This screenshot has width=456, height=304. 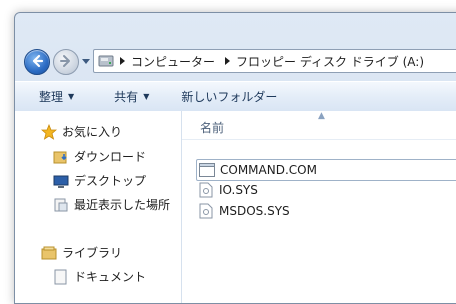 What do you see at coordinates (254, 211) in the screenshot?
I see `file-name: MSDOS.SYS` at bounding box center [254, 211].